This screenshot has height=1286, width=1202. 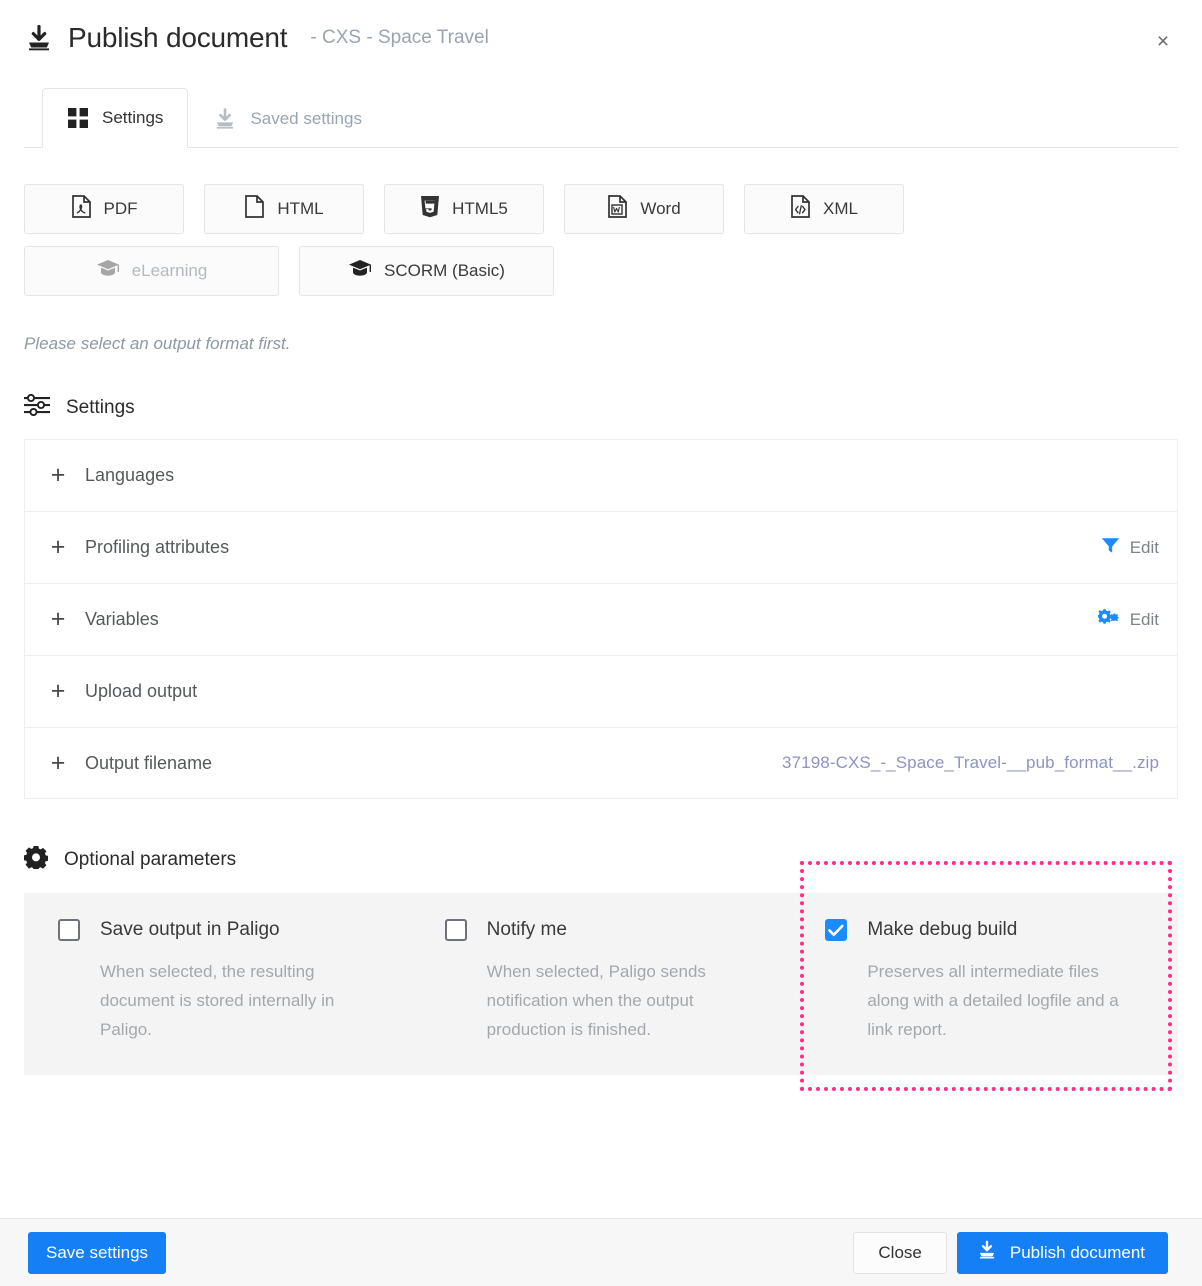 I want to click on option-save-output-row: Save output in Paligo, so click(x=217, y=930).